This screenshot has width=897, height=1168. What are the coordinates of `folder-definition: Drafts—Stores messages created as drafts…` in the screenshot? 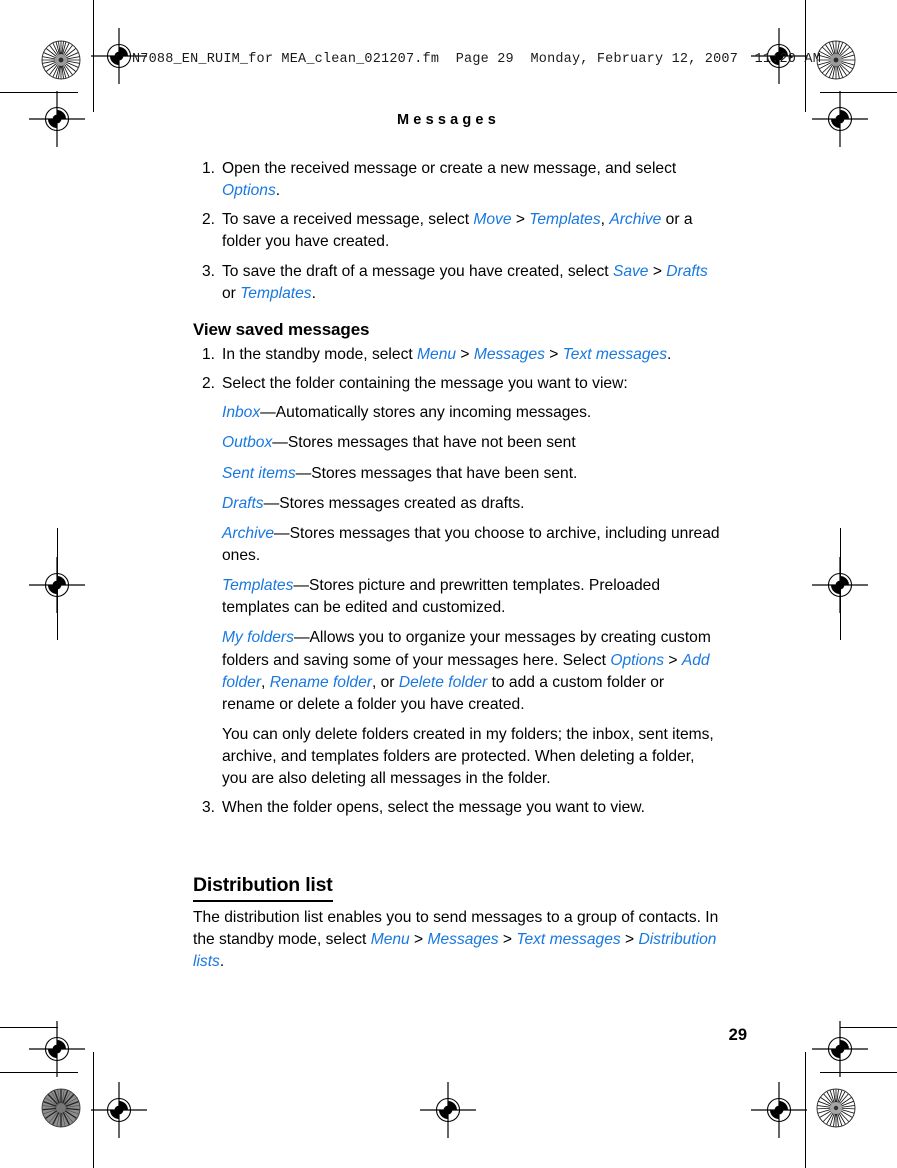 It's located at (456, 504).